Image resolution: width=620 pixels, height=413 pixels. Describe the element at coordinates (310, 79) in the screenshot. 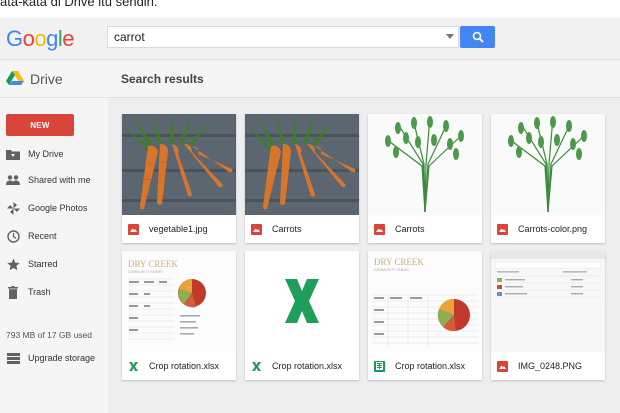

I see `drive-bar: Drive Search results` at that location.